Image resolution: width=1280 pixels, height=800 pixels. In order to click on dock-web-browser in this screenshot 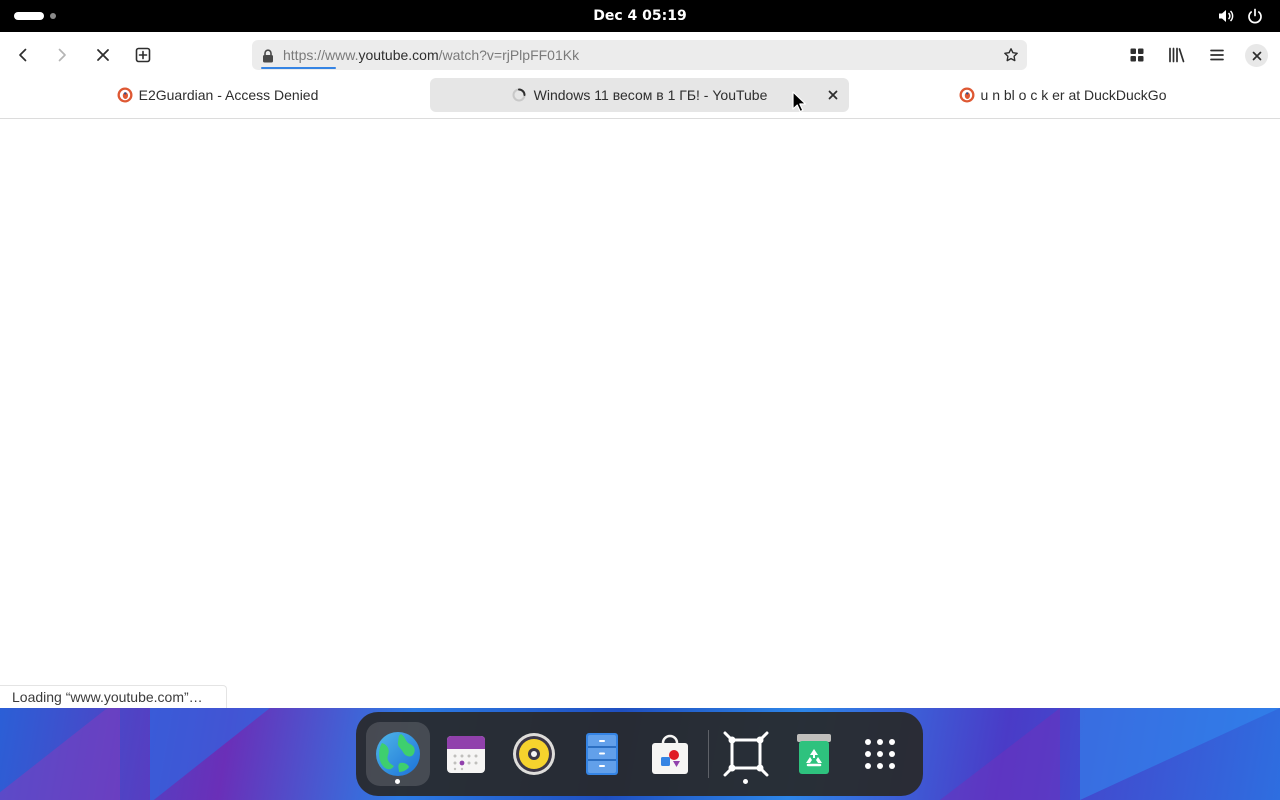, I will do `click(398, 754)`.